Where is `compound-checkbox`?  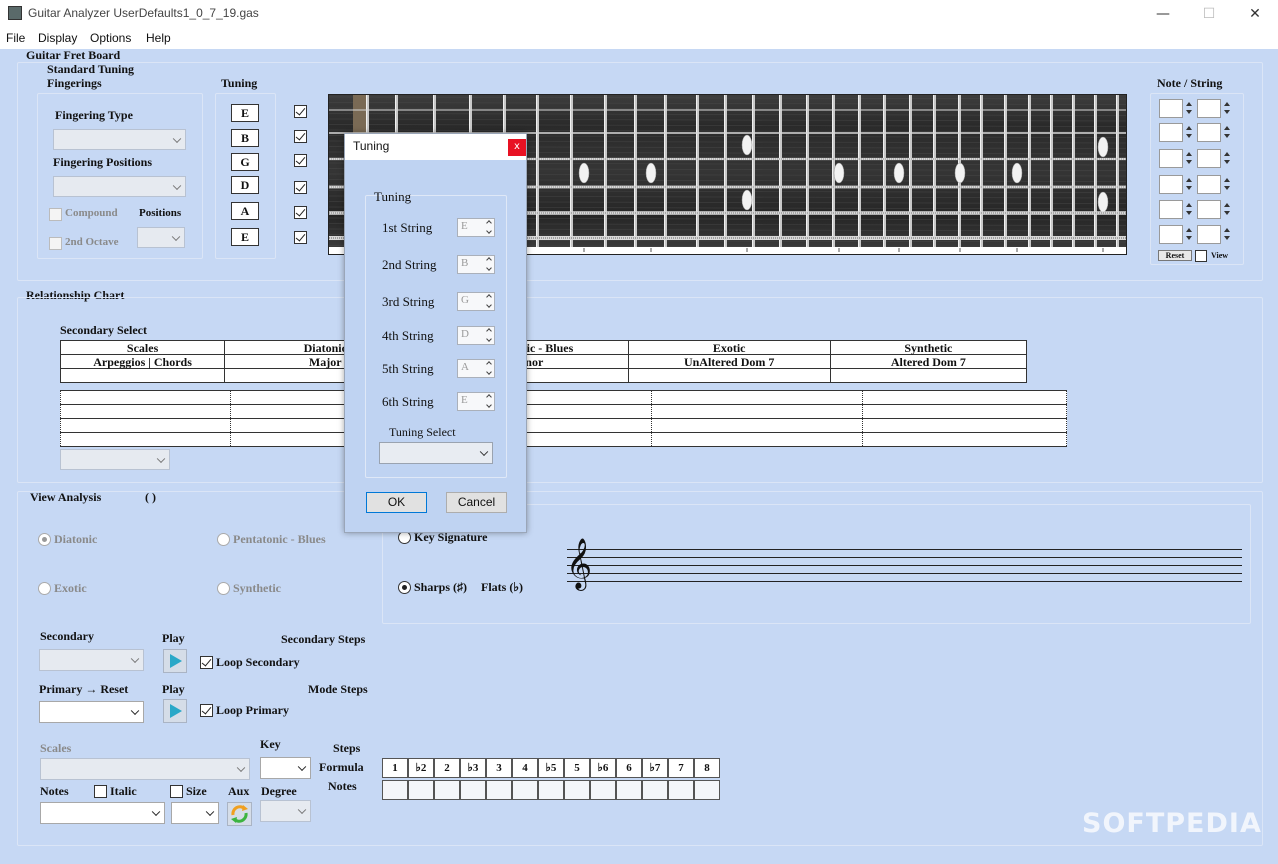
compound-checkbox is located at coordinates (55, 214).